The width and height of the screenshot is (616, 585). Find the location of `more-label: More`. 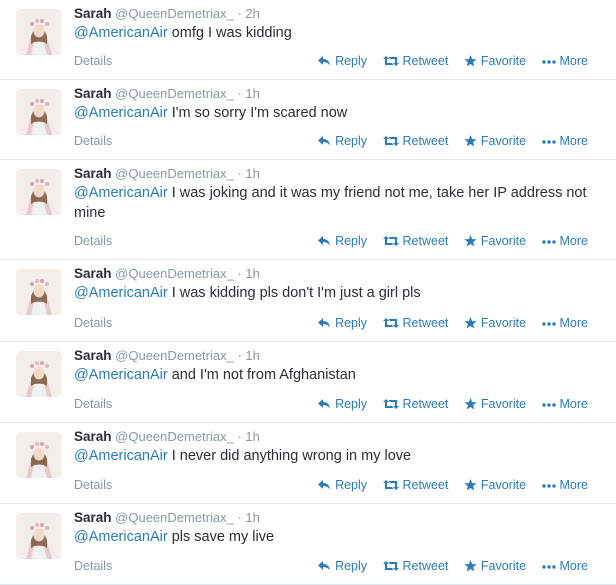

more-label: More is located at coordinates (573, 323).